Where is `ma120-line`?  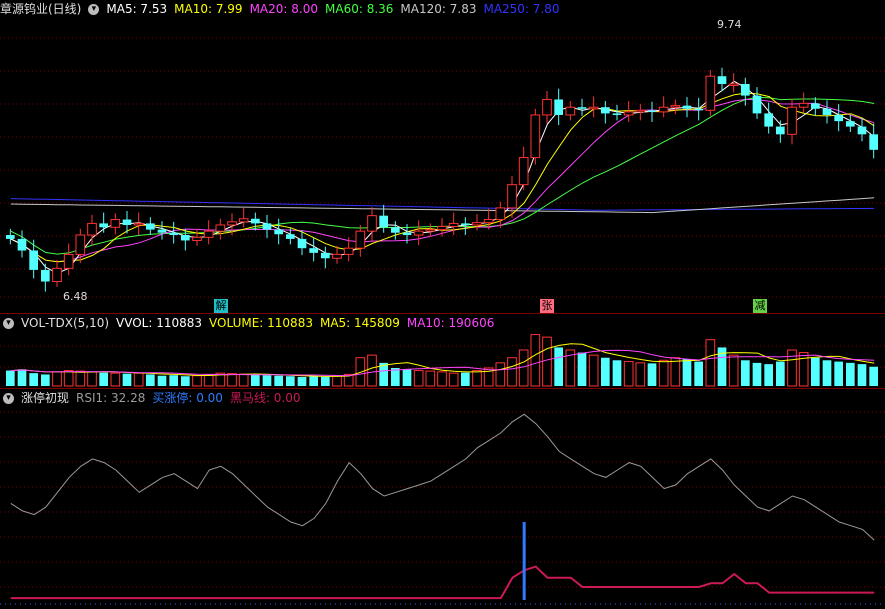 ma120-line is located at coordinates (442, 205).